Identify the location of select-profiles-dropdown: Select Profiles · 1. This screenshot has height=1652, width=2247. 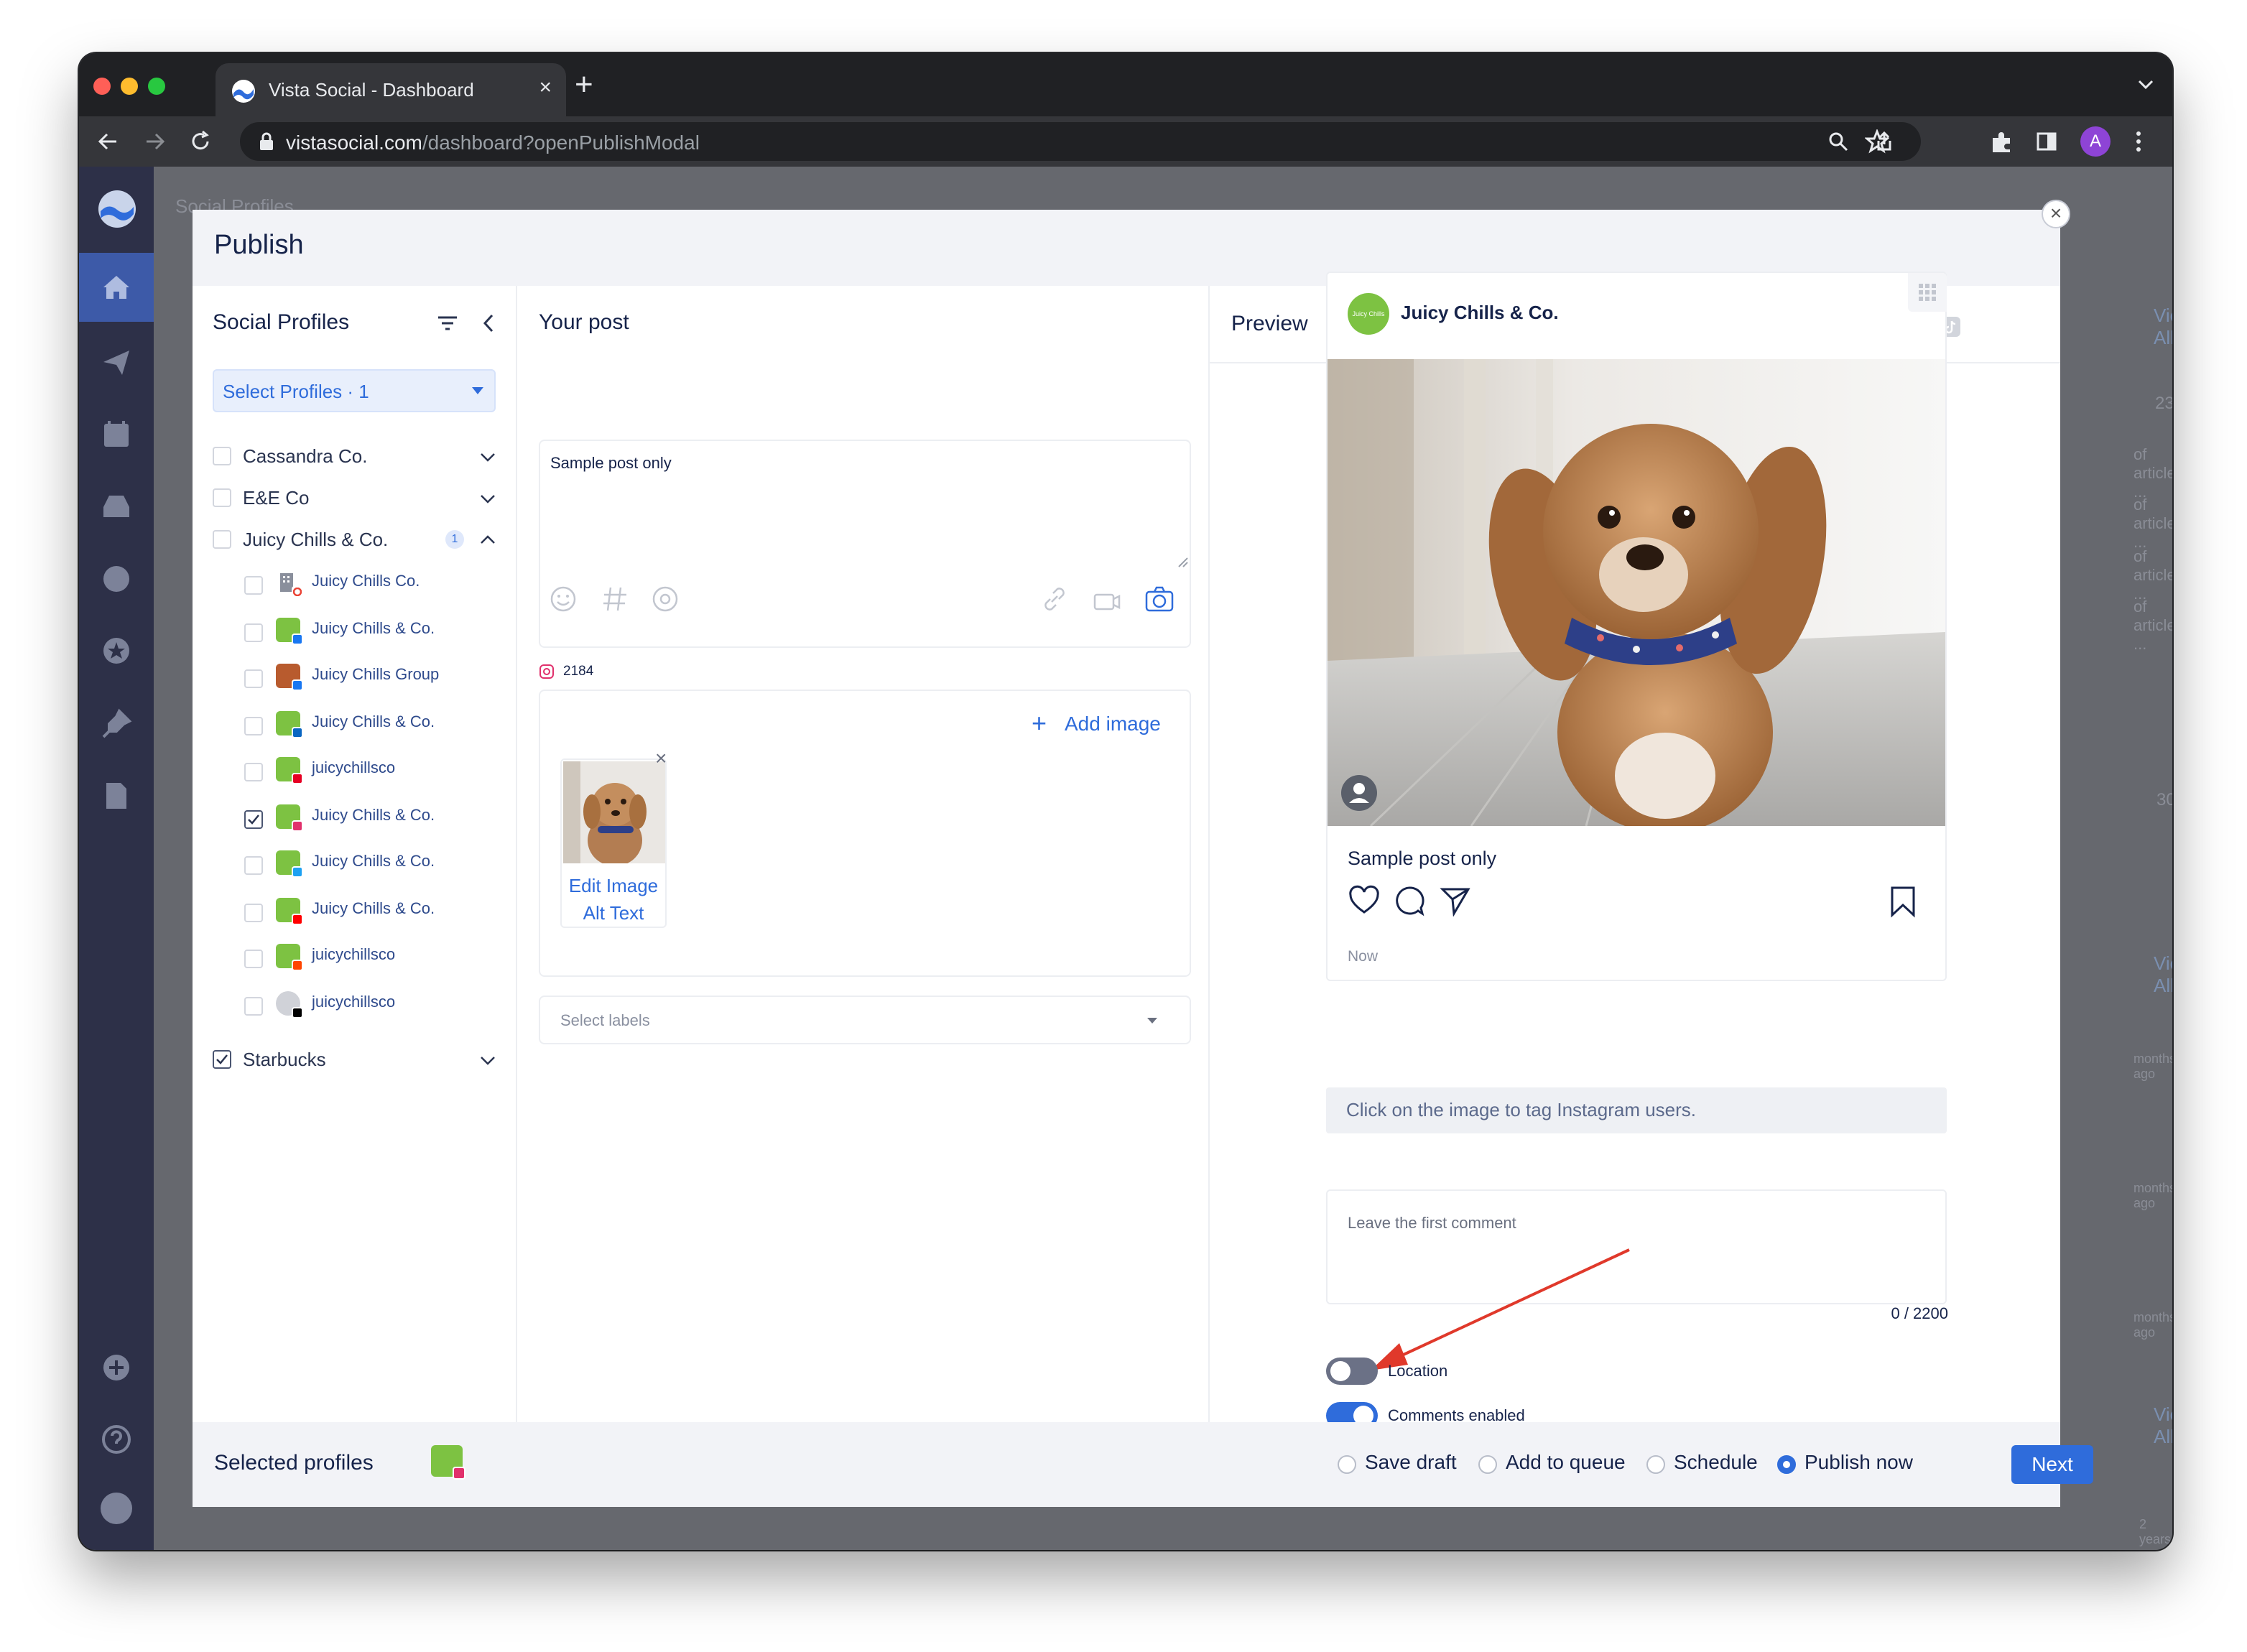
(354, 391).